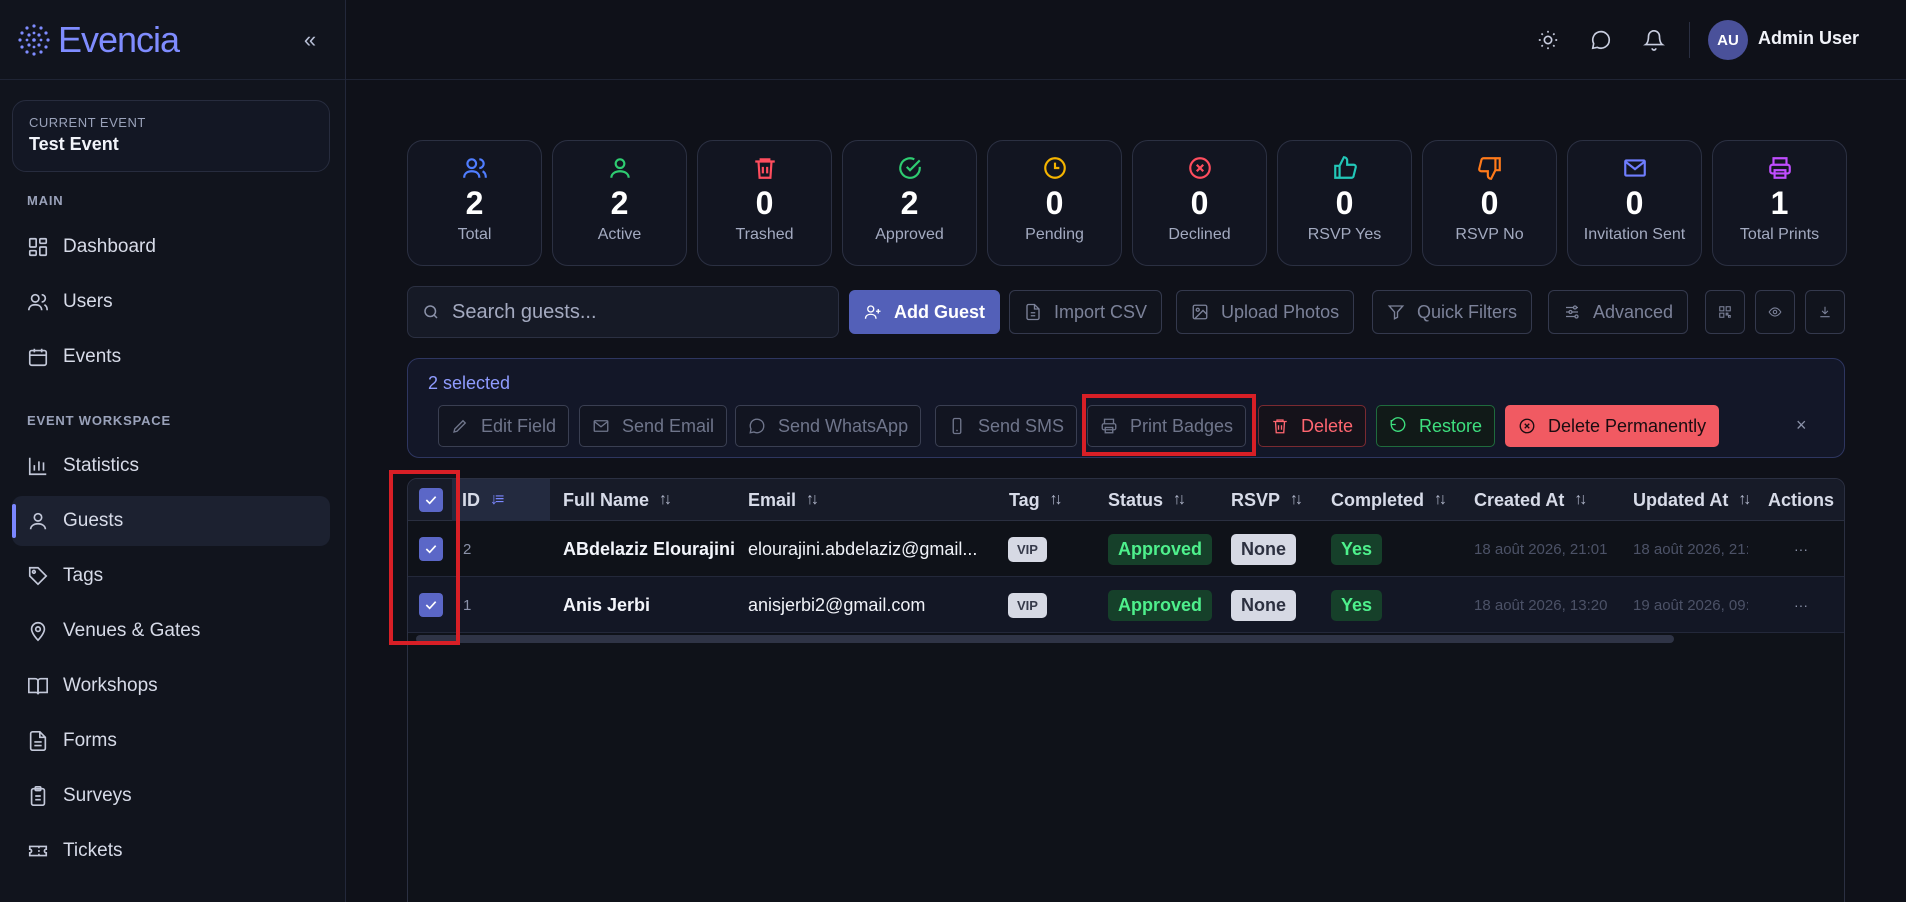 The image size is (1906, 902). I want to click on stat-label: RSVP No, so click(1489, 234).